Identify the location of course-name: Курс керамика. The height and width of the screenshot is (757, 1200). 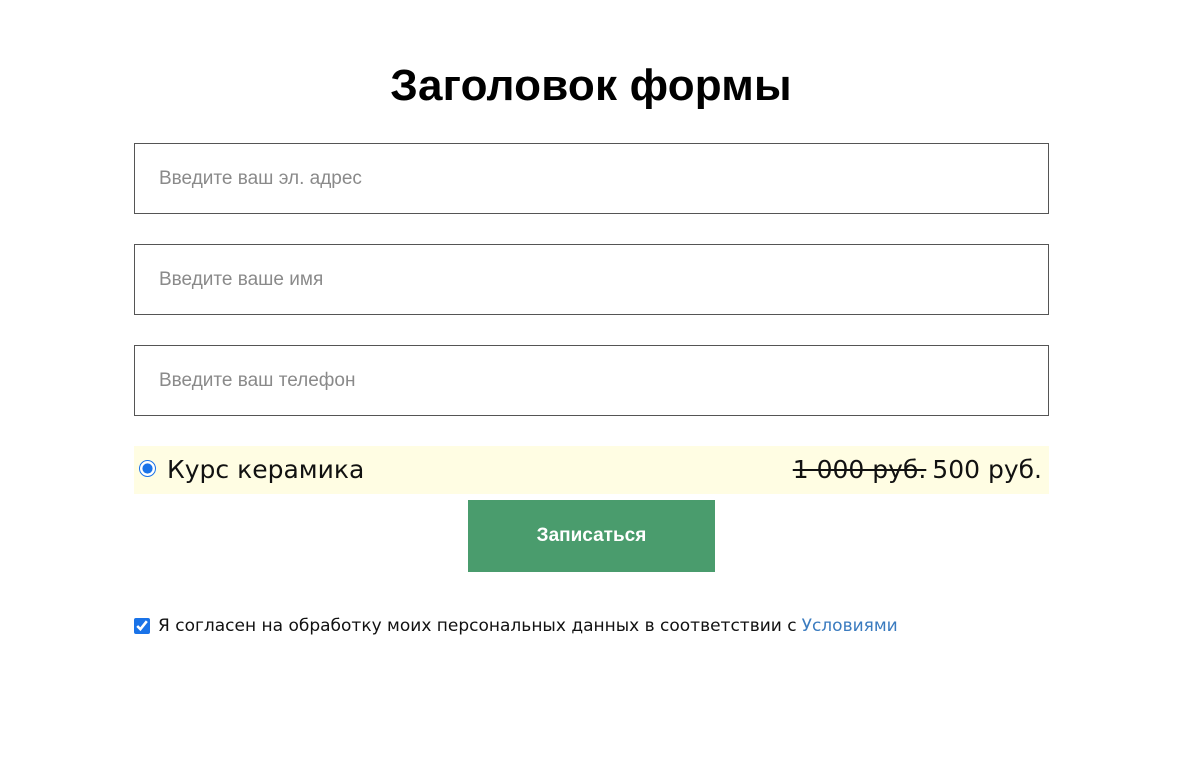
(266, 469).